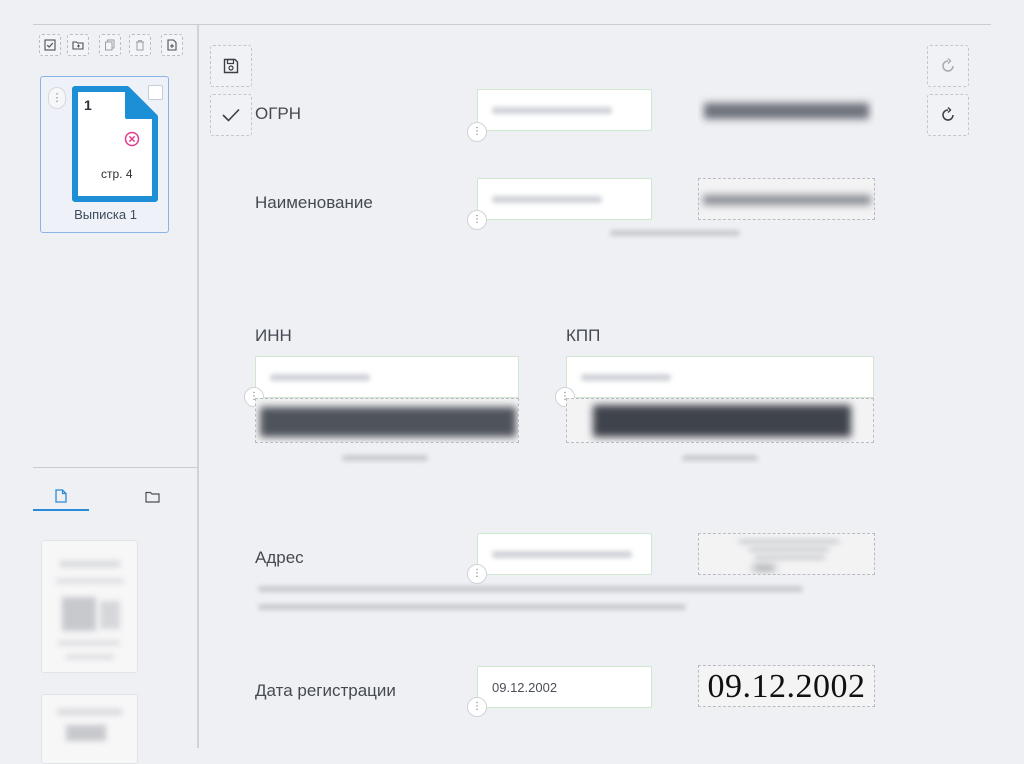 This screenshot has width=1024, height=764. What do you see at coordinates (786, 686) in the screenshot?
I see `reg-date-preview: 09.12.2002` at bounding box center [786, 686].